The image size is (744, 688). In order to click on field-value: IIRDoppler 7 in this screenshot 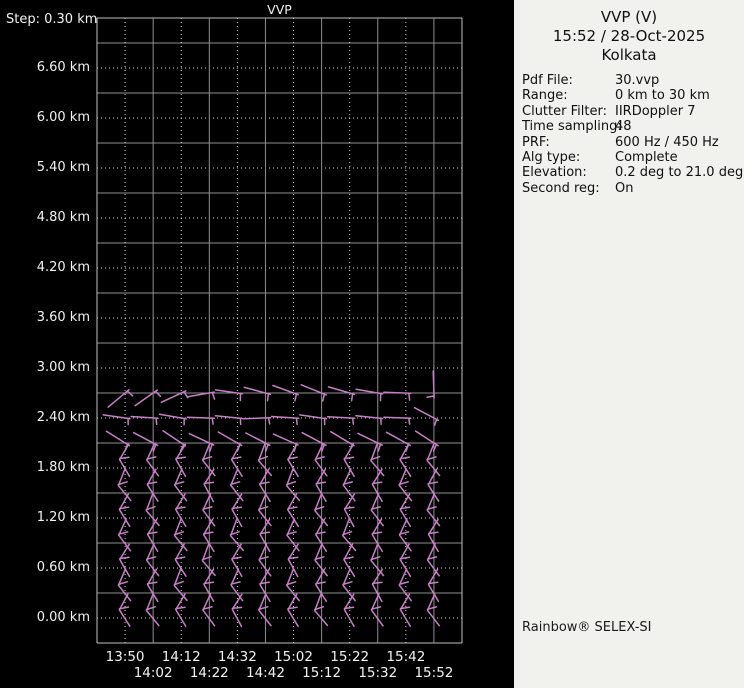, I will do `click(655, 111)`.